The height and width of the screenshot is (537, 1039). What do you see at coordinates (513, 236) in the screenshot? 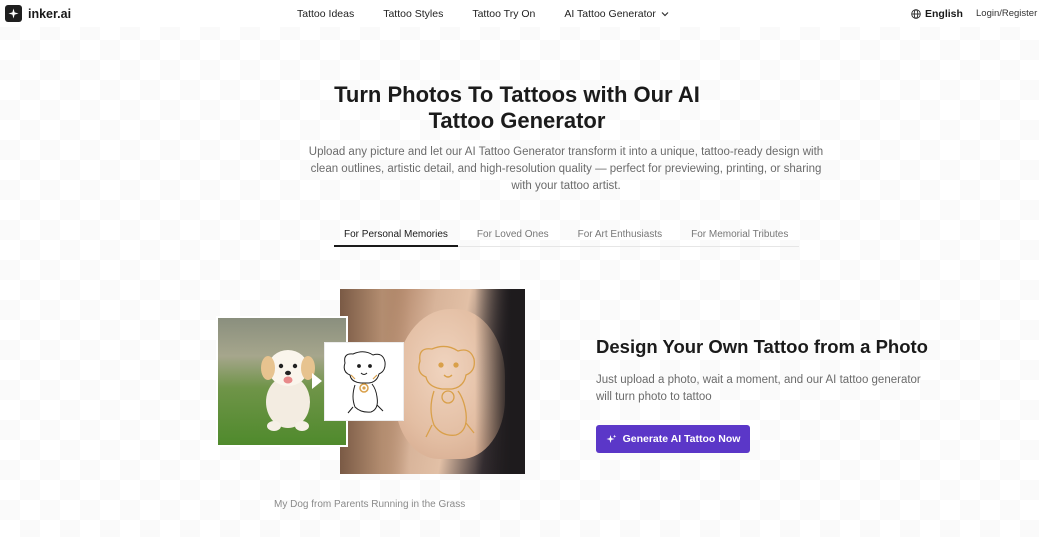
I see `tab-loved-ones: For Loved Ones` at bounding box center [513, 236].